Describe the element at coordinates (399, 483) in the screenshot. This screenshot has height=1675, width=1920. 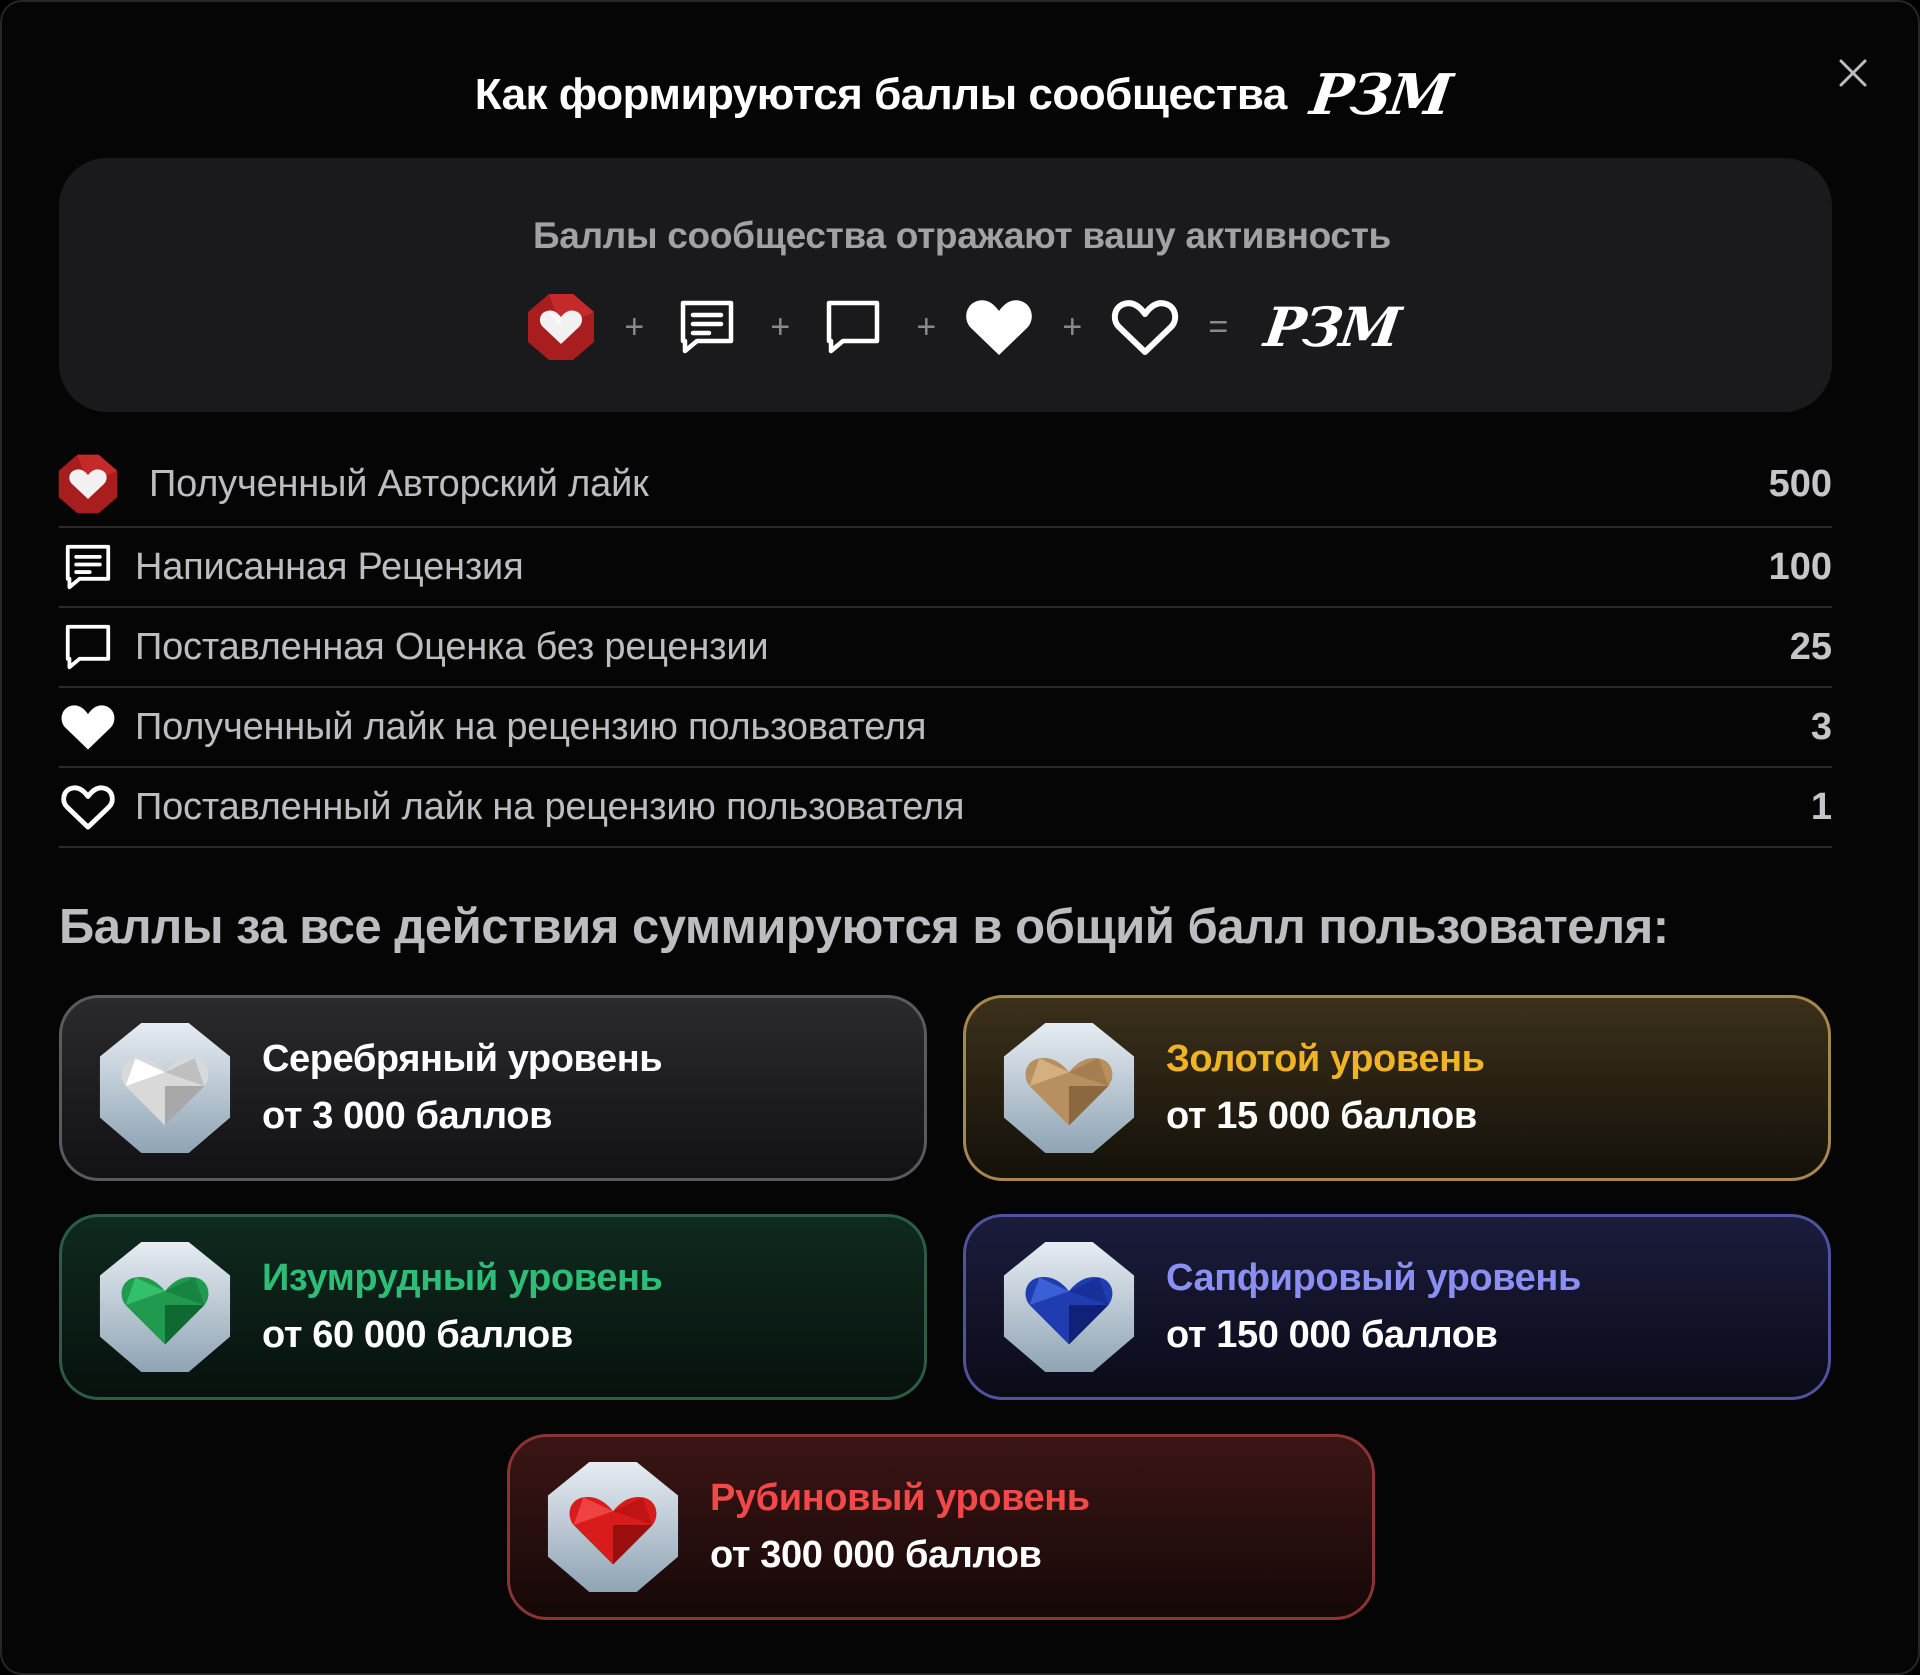
I see `action-label: Полученный Авторский лайк` at that location.